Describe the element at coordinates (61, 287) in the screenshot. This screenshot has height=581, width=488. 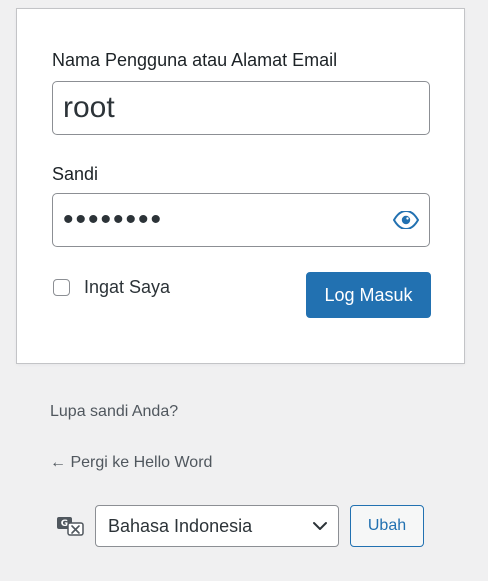
I see `remember-checkbox` at that location.